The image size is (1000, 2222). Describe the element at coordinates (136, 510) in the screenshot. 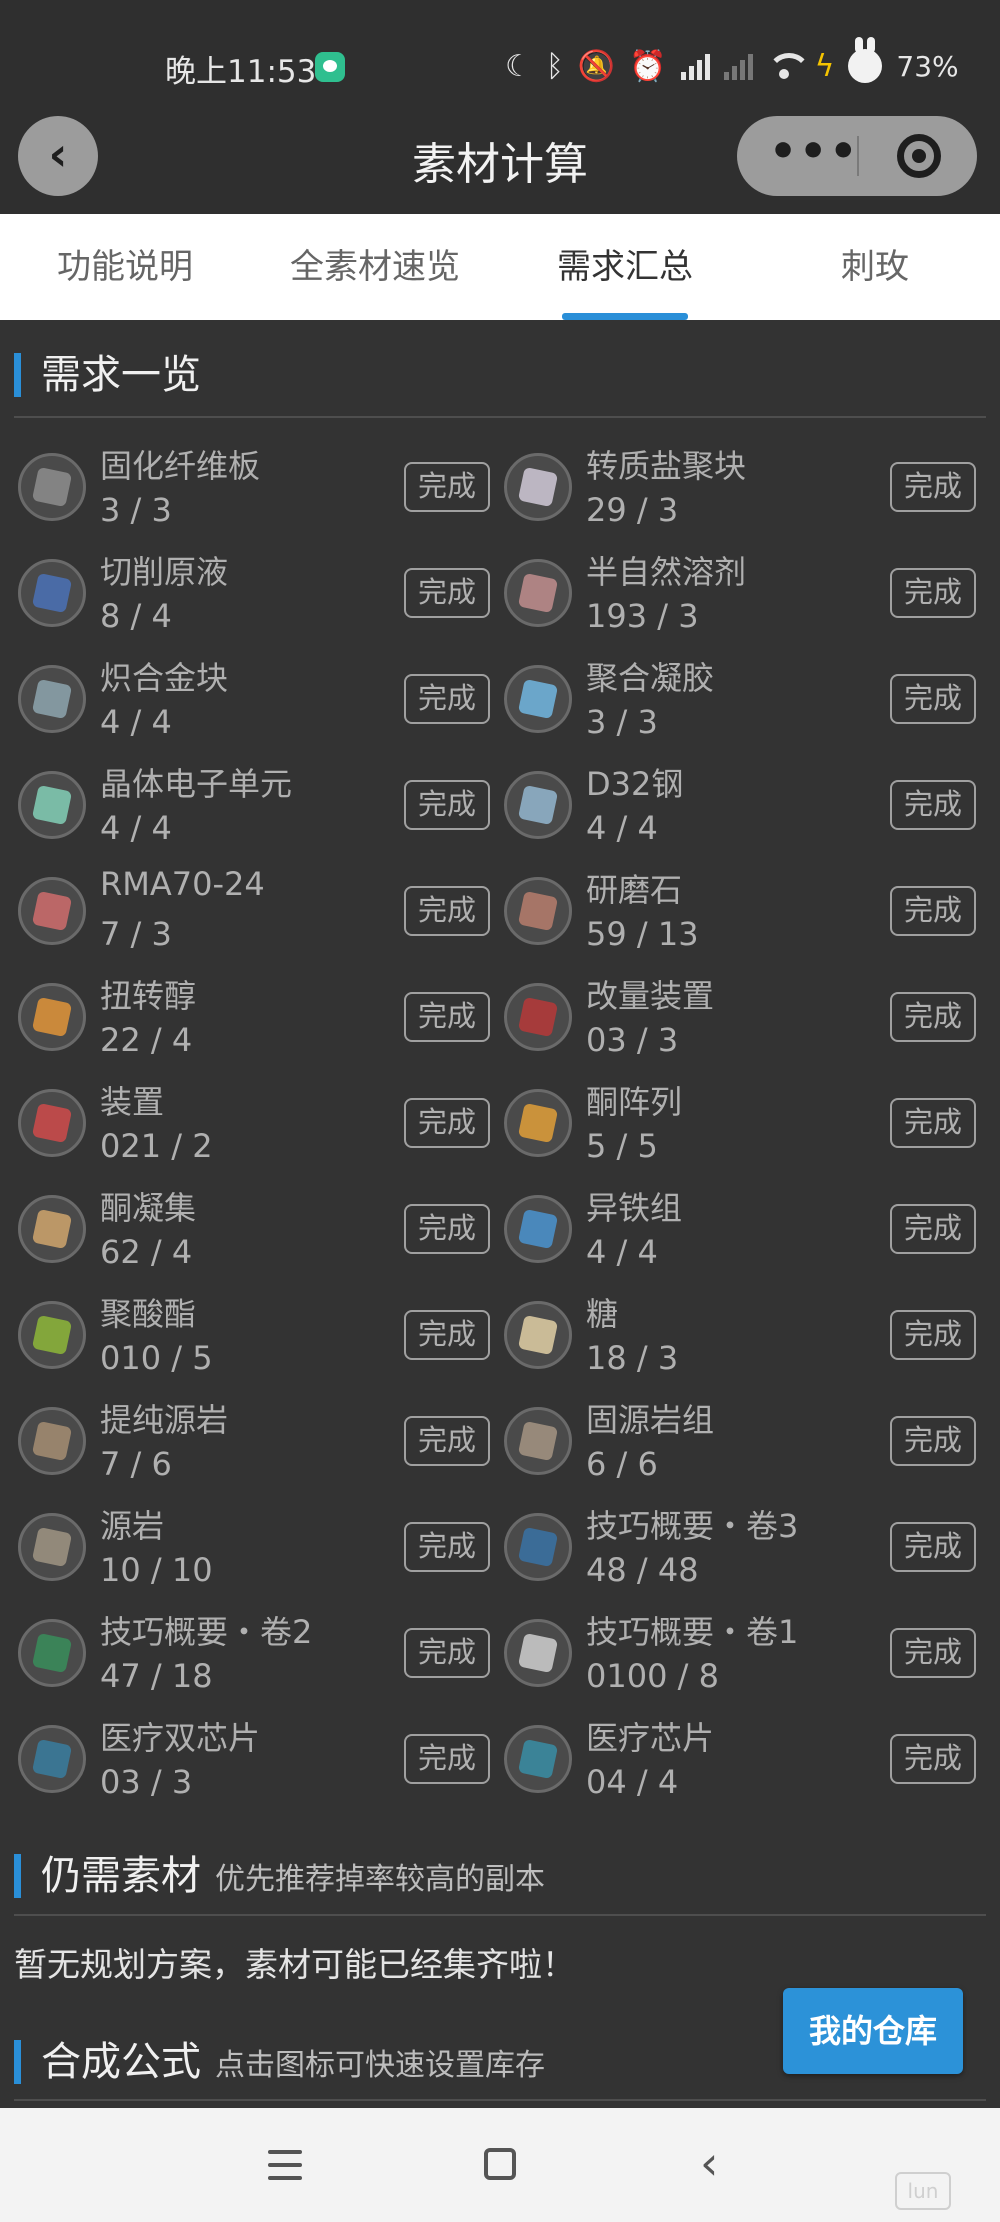

I see `material-count: 3 / 3` at that location.